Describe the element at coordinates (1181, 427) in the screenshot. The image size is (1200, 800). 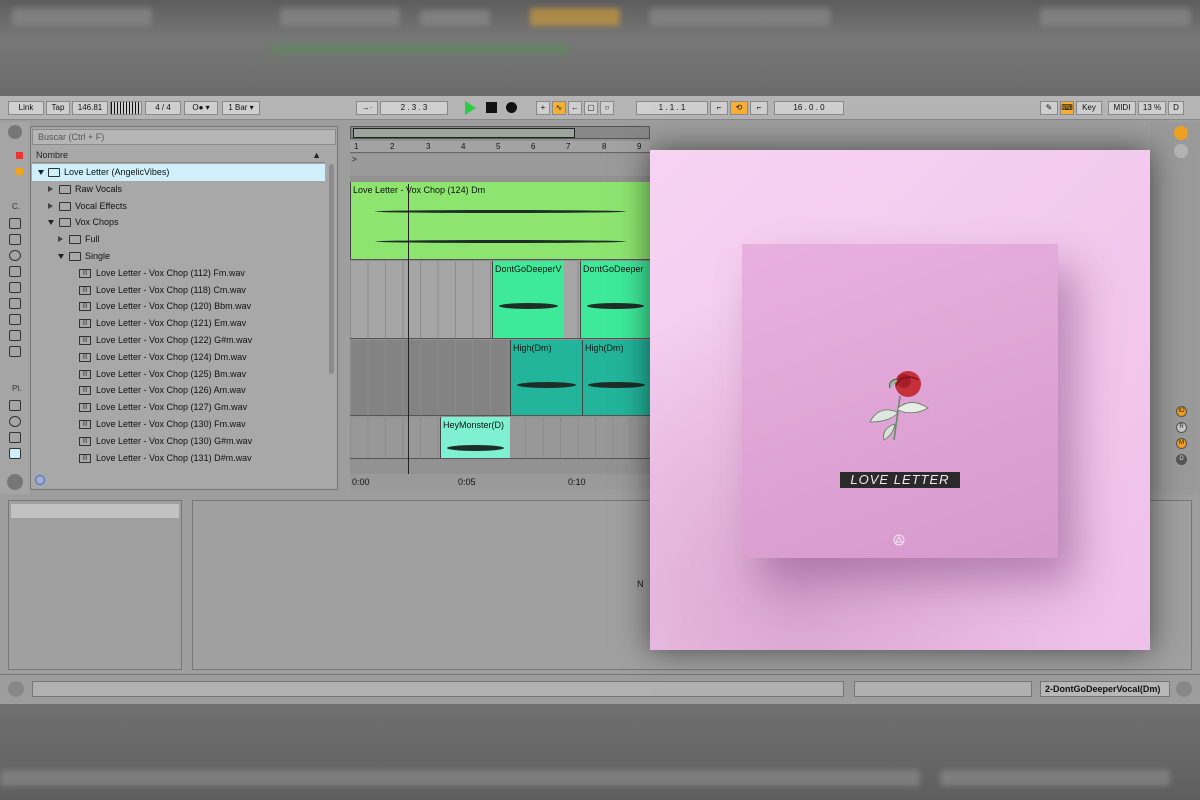
I see `return-button: R` at that location.